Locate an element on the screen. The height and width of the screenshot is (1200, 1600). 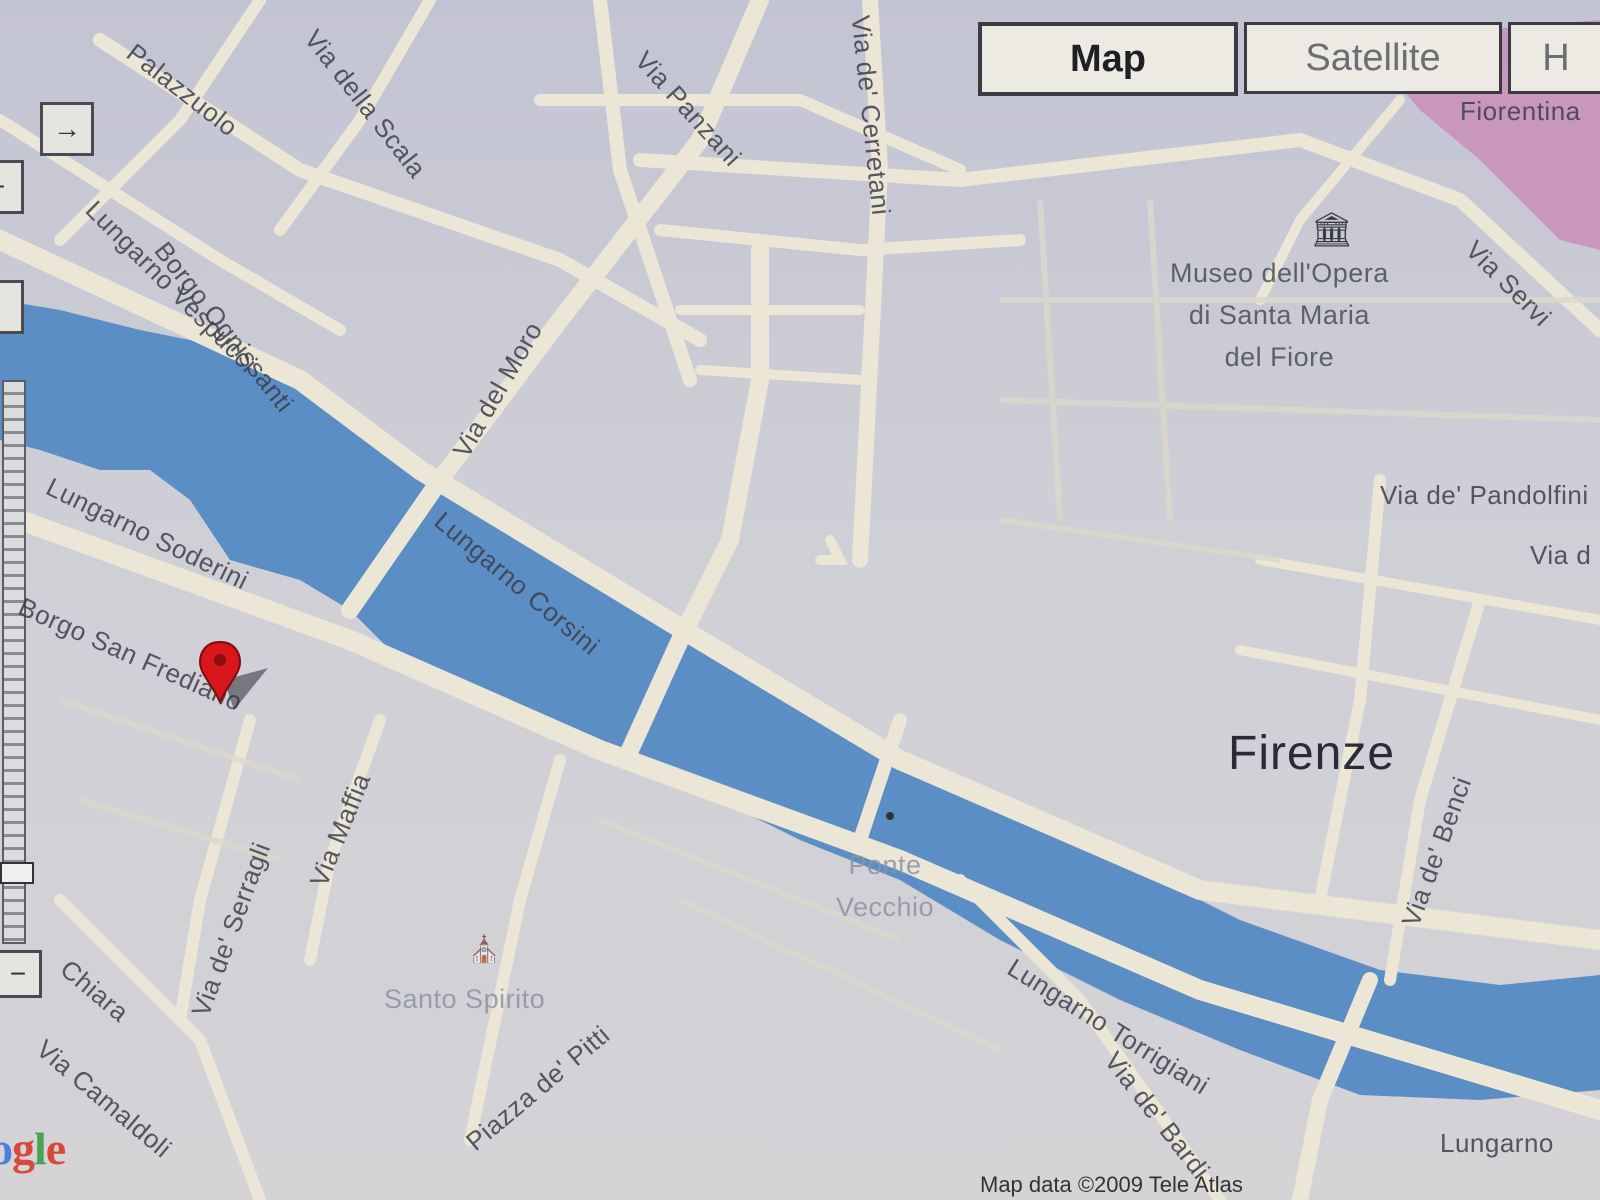
map-copyright: Map data ©2009 Tele Atlas is located at coordinates (1111, 1184).